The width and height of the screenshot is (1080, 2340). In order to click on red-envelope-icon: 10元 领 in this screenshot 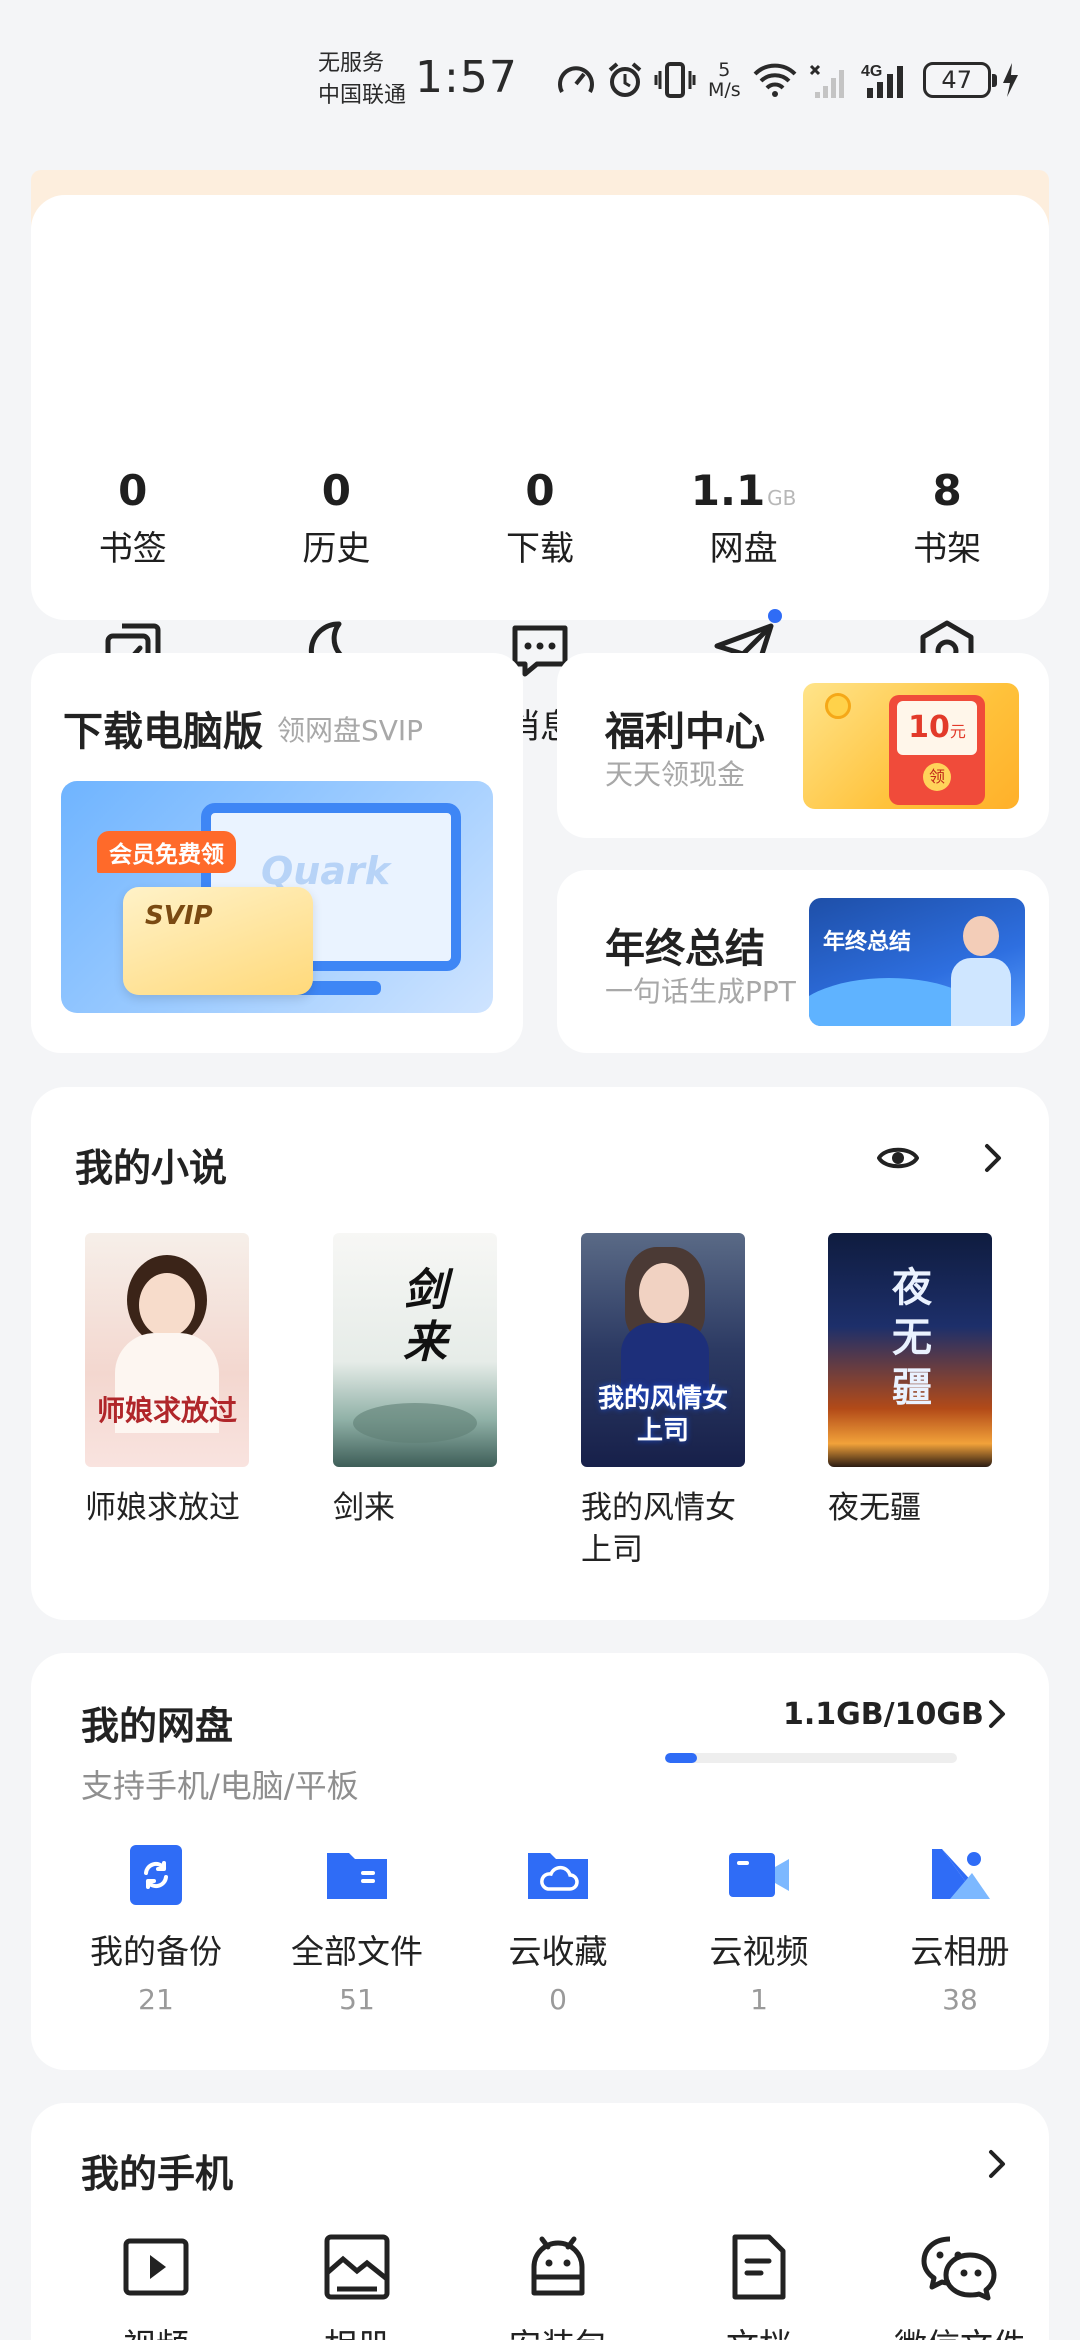, I will do `click(937, 750)`.